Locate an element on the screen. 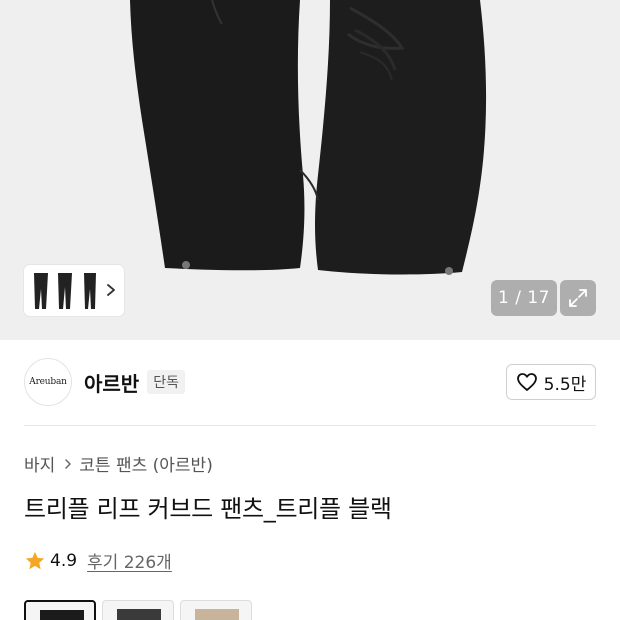 This screenshot has width=620, height=620. color-swatch-black is located at coordinates (60, 610).